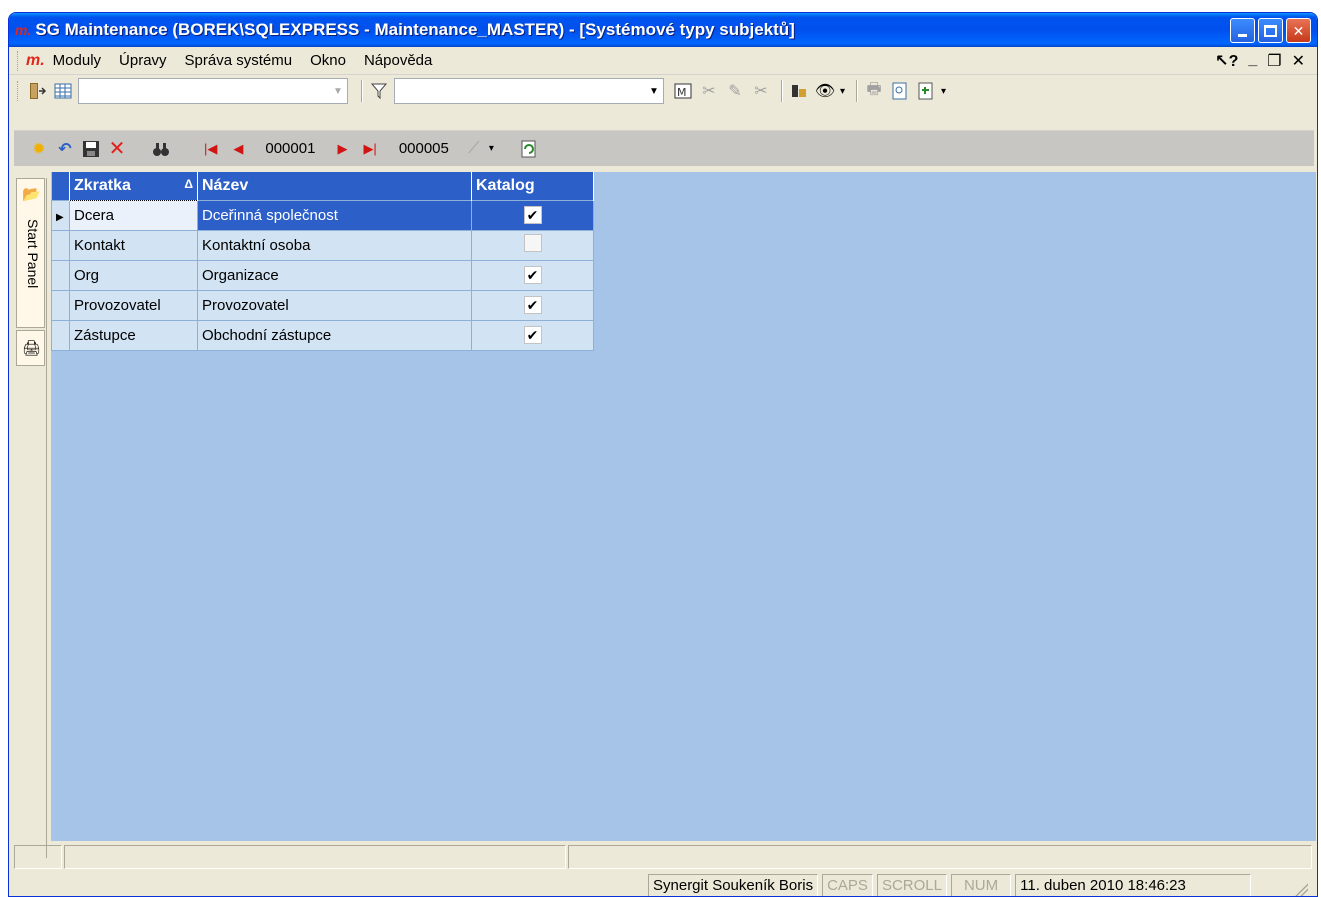  I want to click on table-row: Kontakt Kontaktní osoba, so click(322, 245).